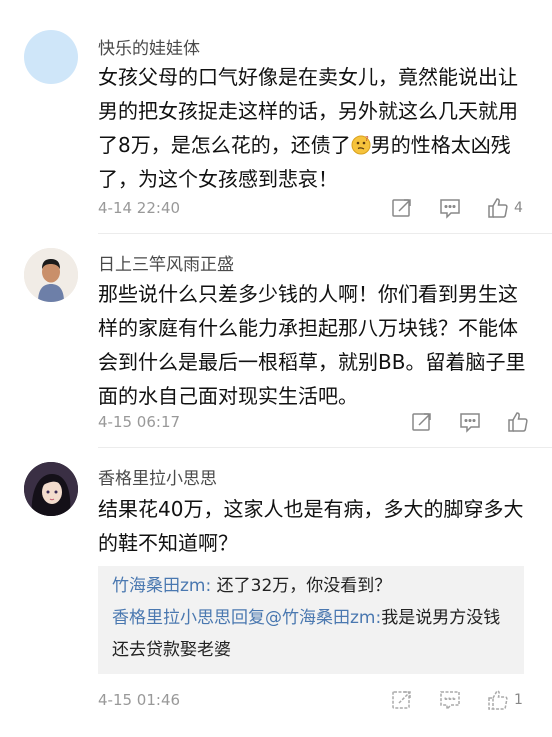  What do you see at coordinates (139, 422) in the screenshot?
I see `comment-time: 4-15 06:17` at bounding box center [139, 422].